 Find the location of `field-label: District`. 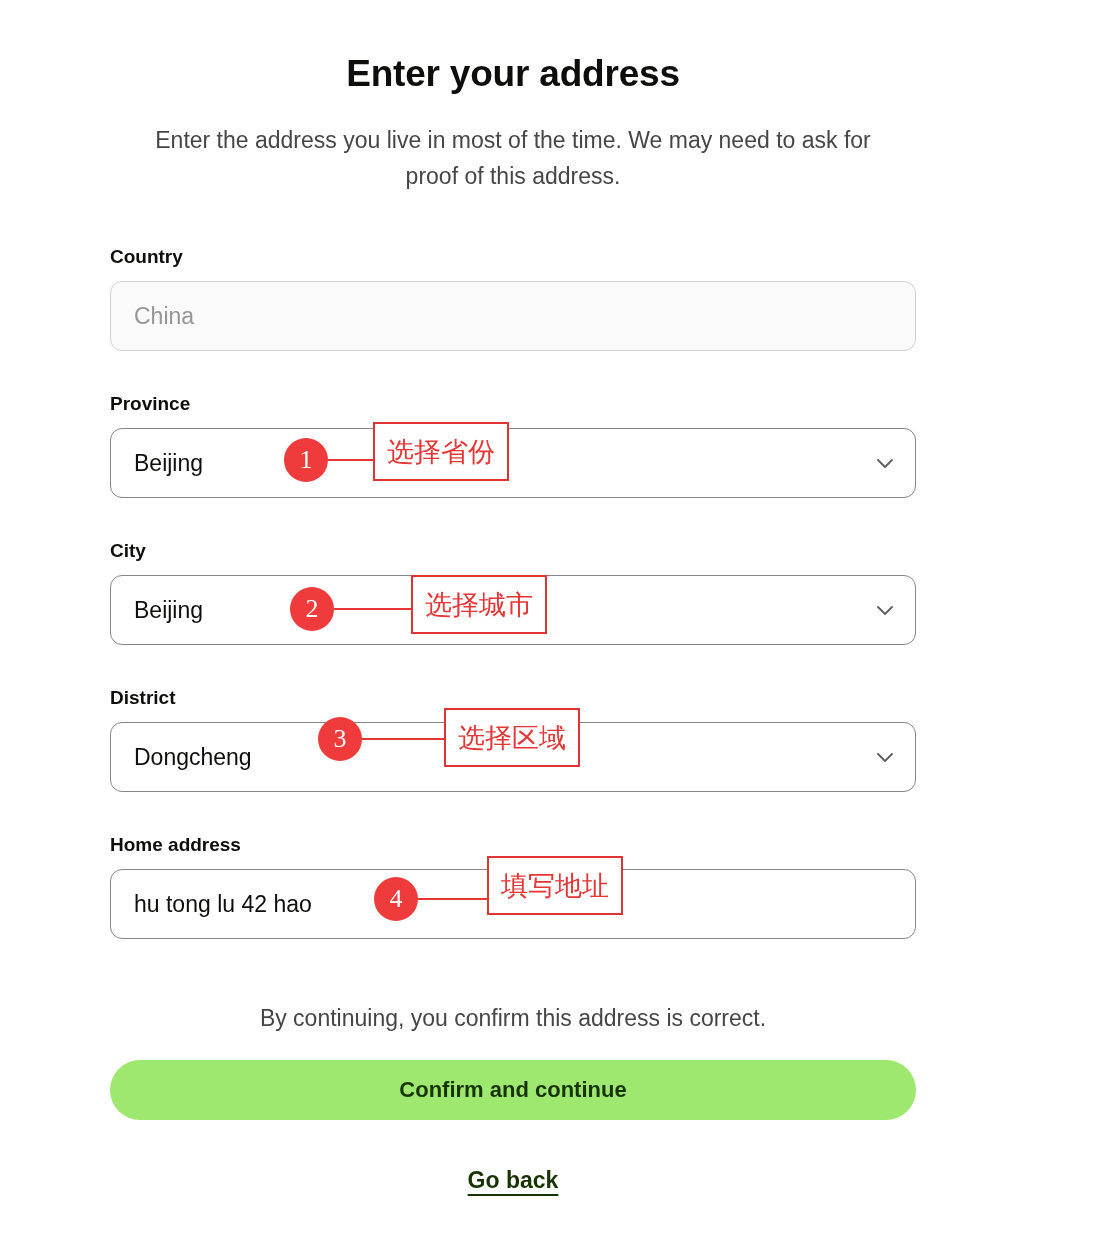

field-label: District is located at coordinates (143, 698).